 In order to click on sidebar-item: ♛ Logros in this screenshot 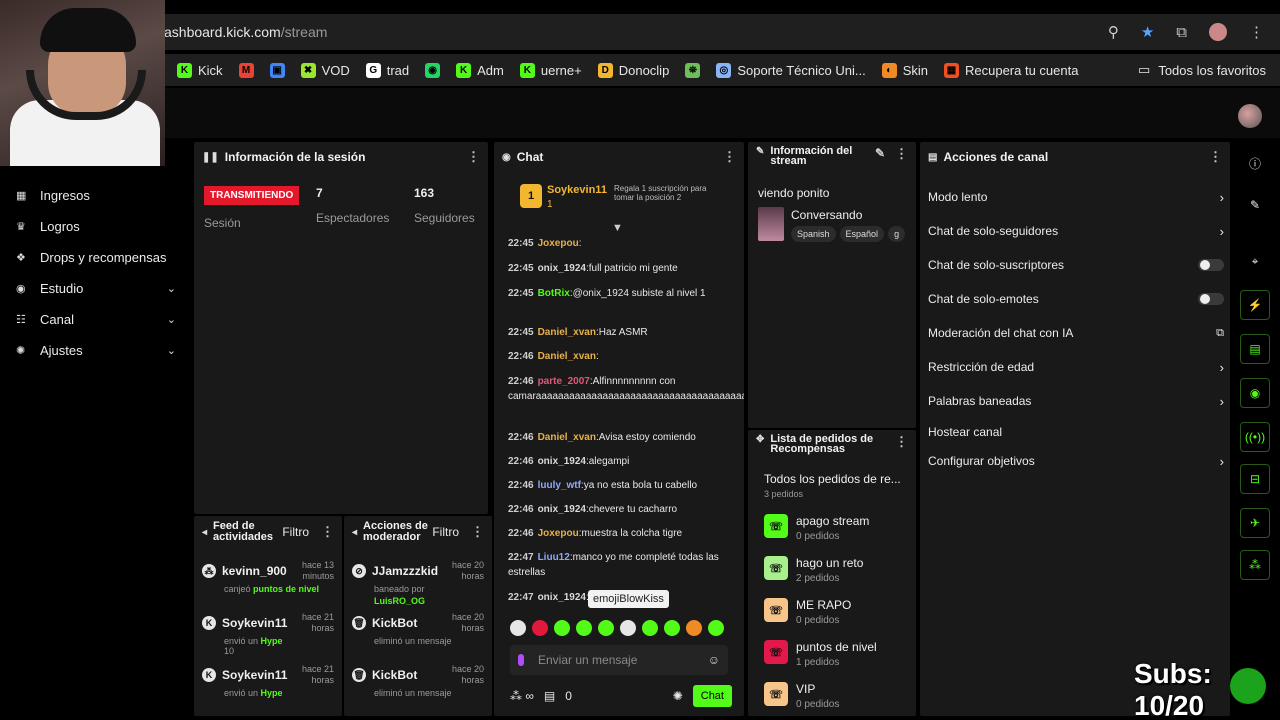, I will do `click(95, 226)`.